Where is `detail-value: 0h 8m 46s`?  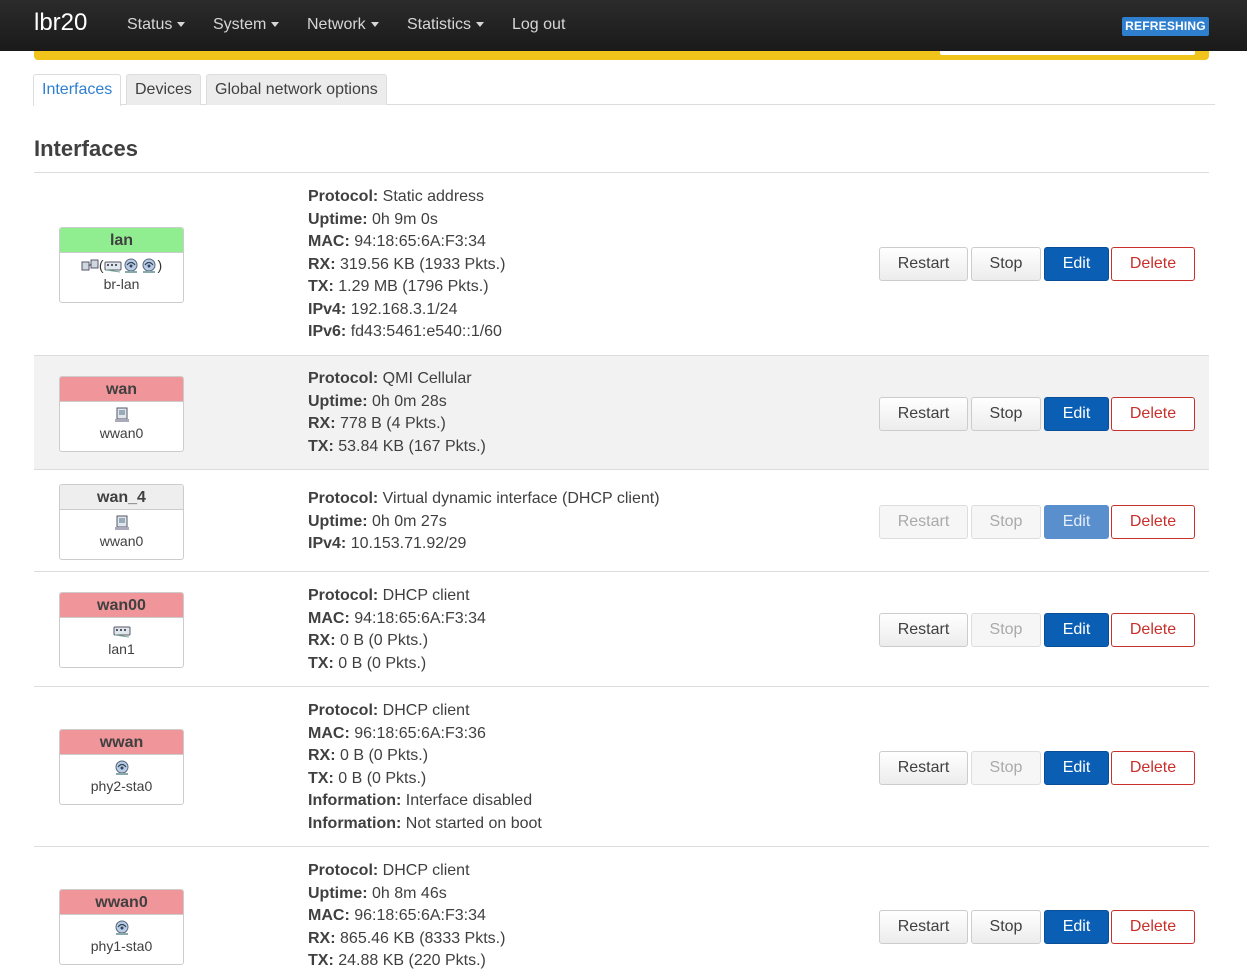 detail-value: 0h 8m 46s is located at coordinates (409, 893).